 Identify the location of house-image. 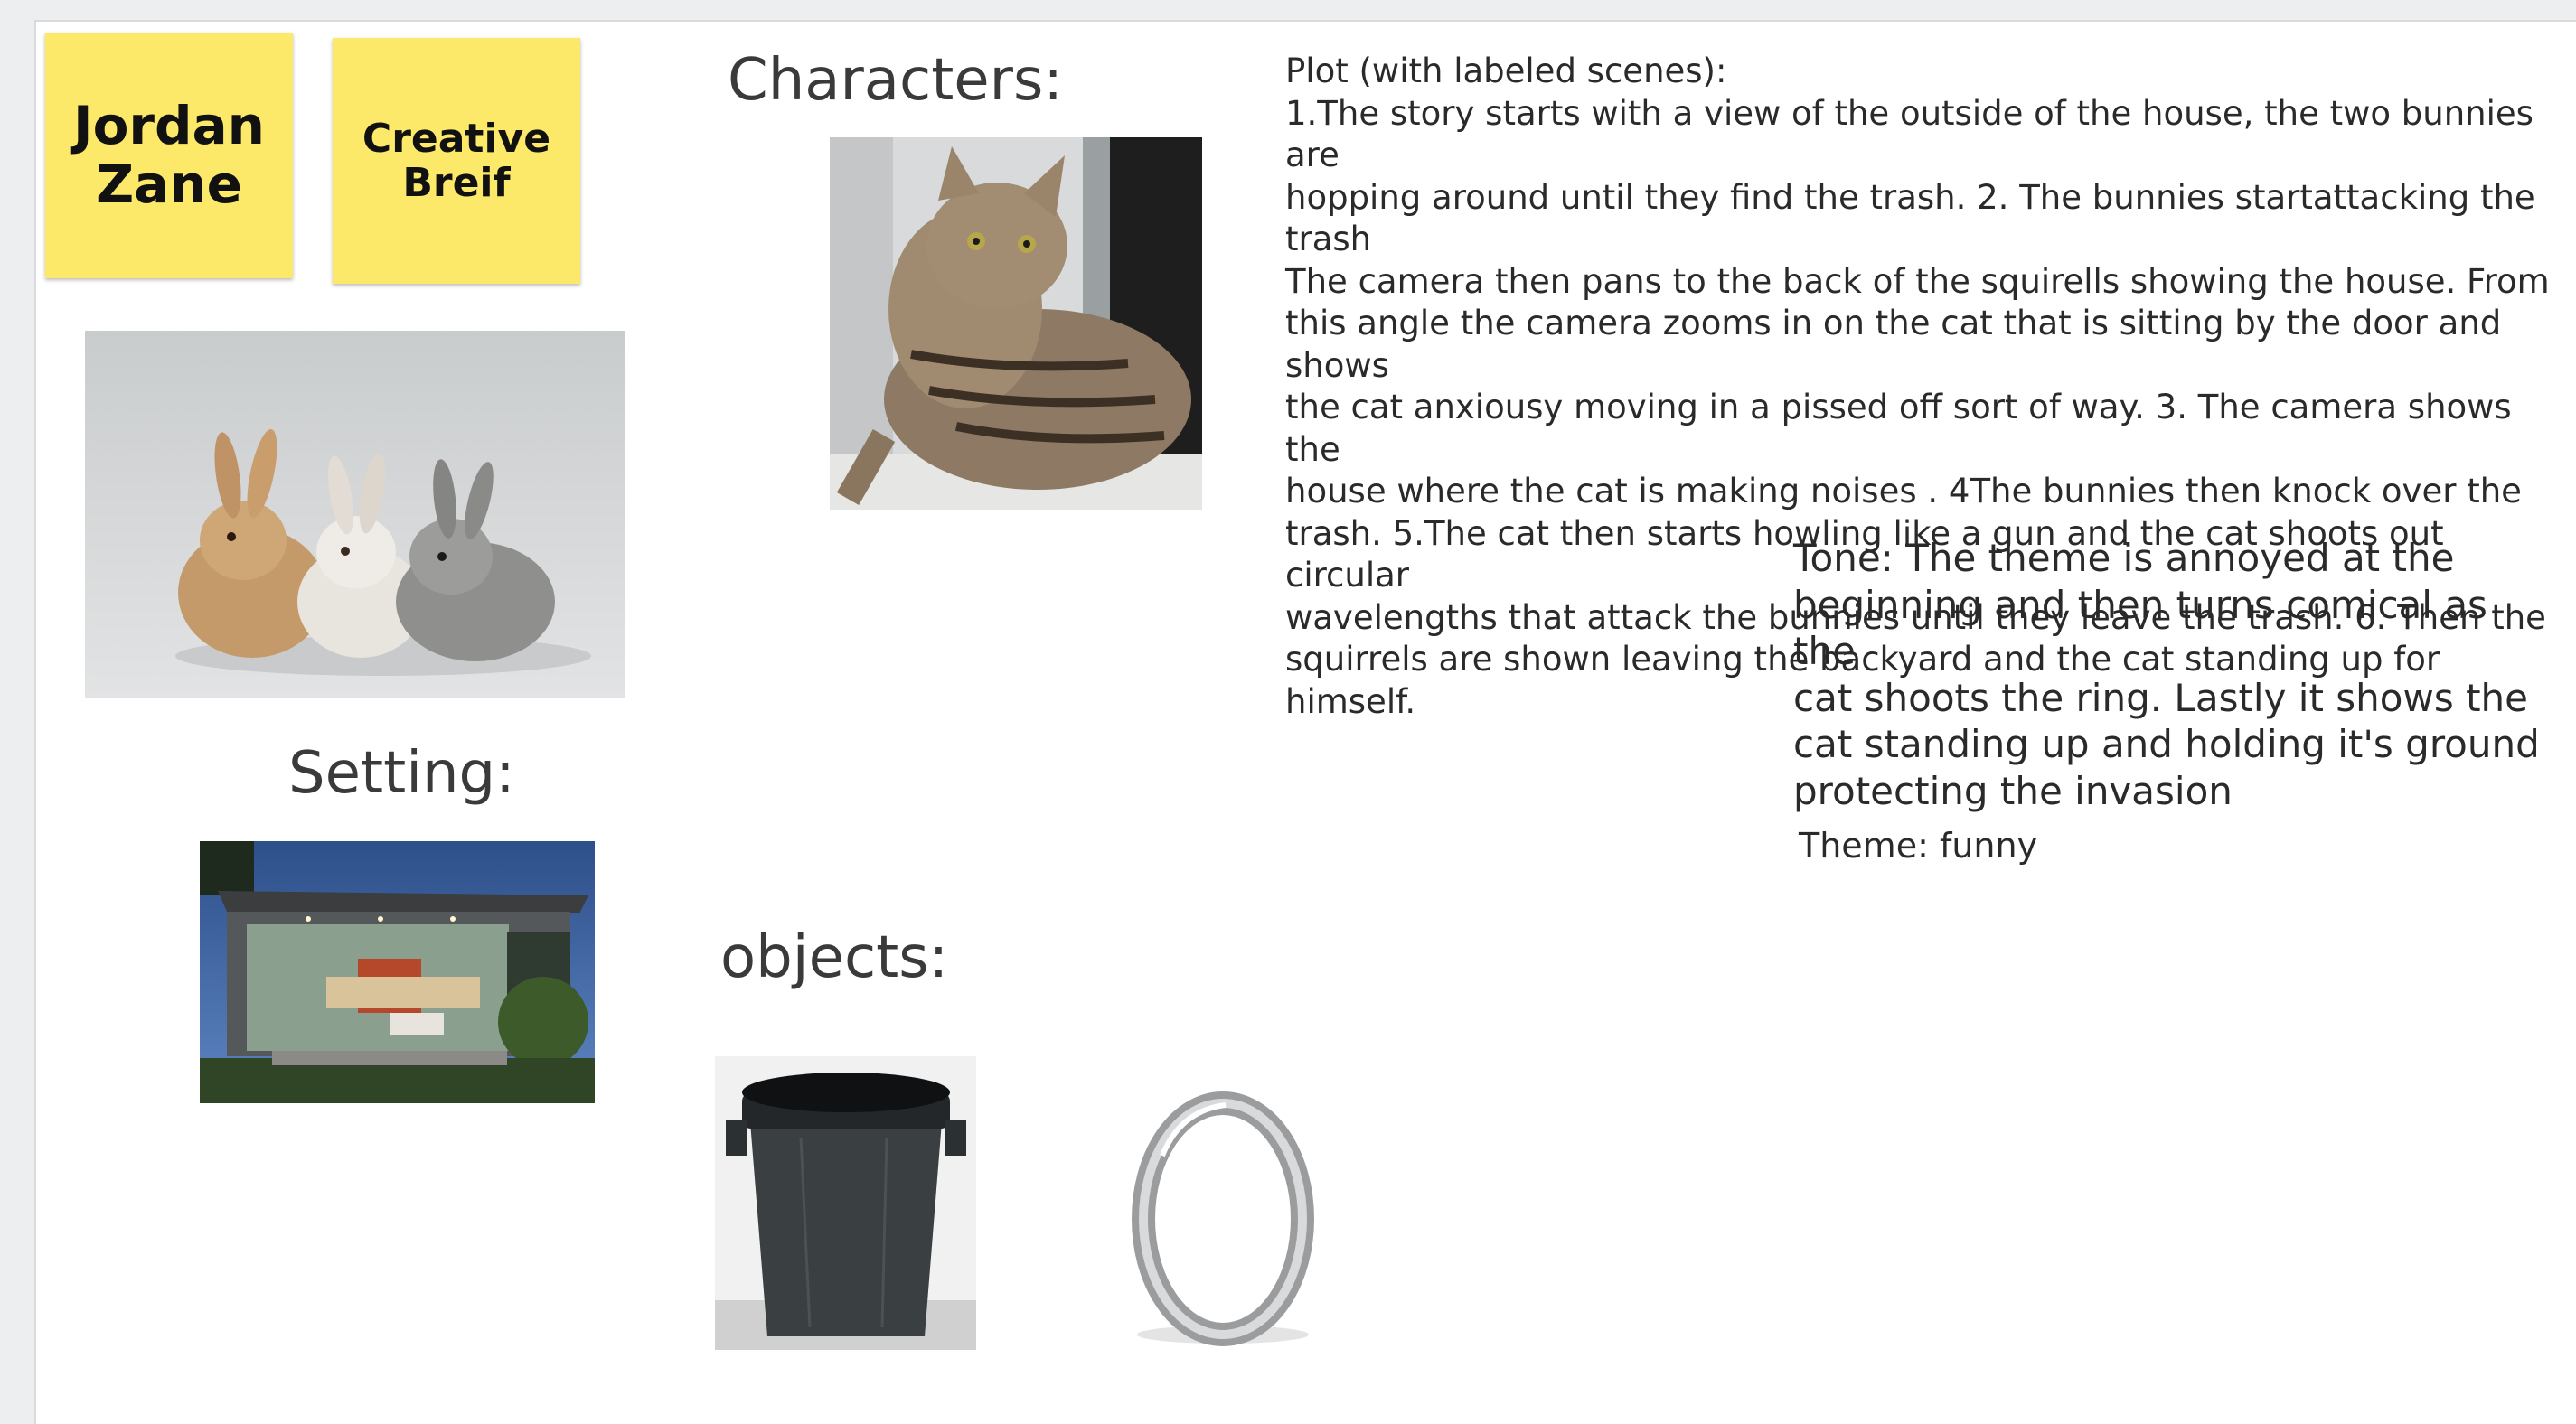
(397, 972).